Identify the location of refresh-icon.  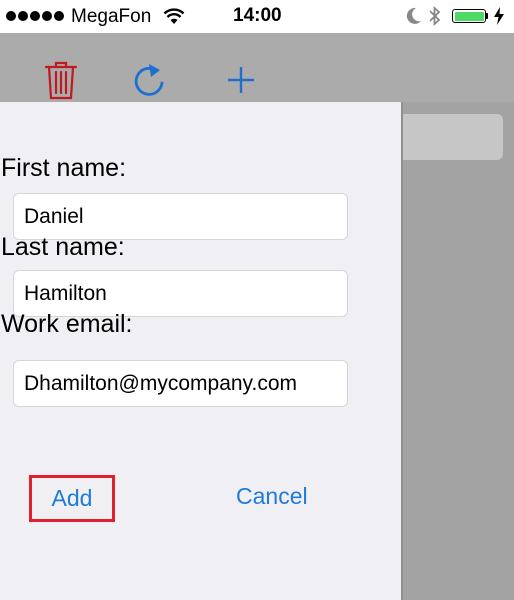
(149, 81).